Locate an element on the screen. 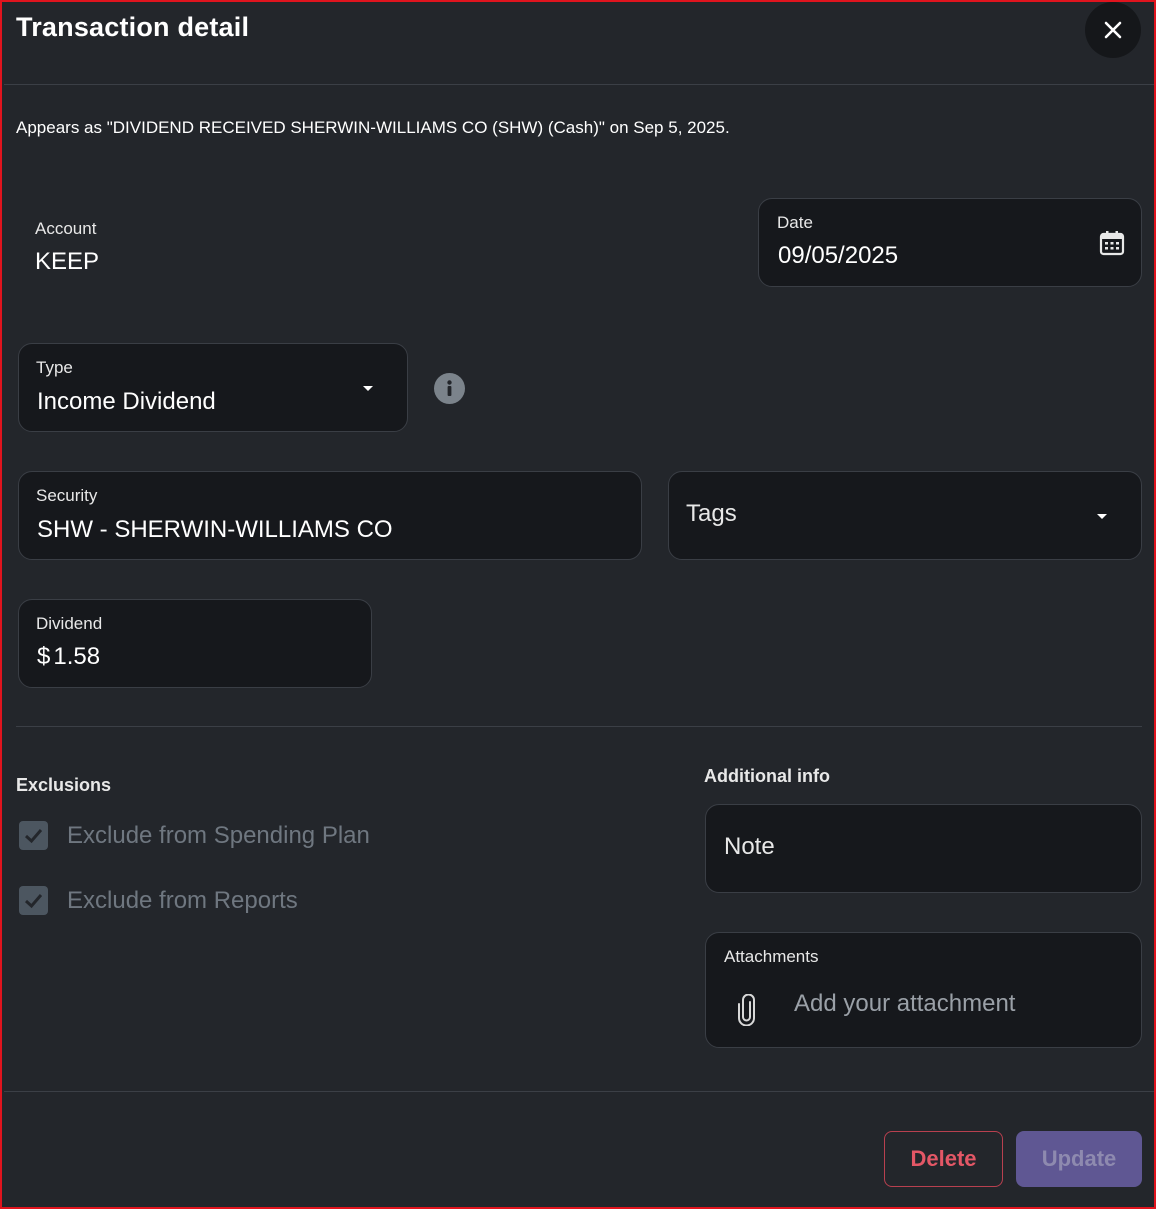  type-value: Income Dividend is located at coordinates (126, 401).